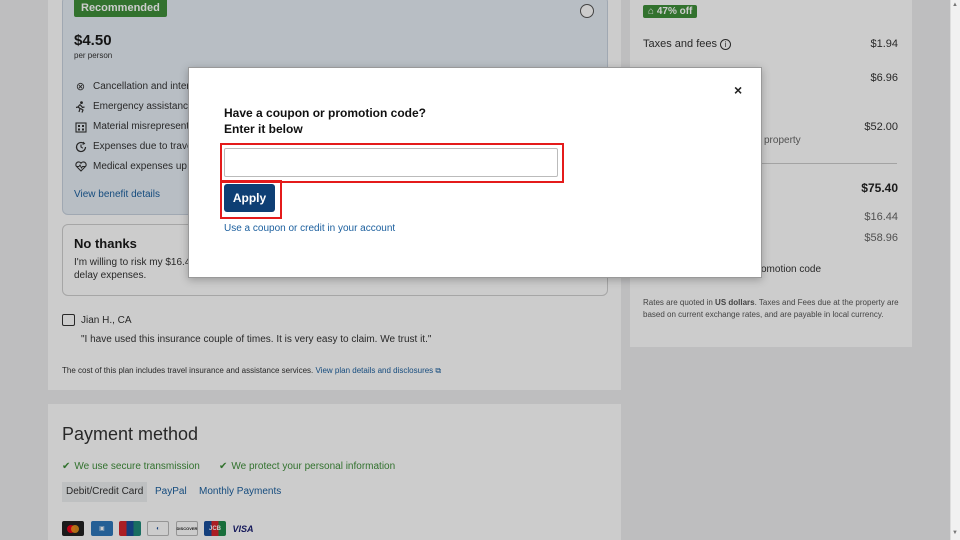 The image size is (960, 540). I want to click on close-icon: ×, so click(738, 90).